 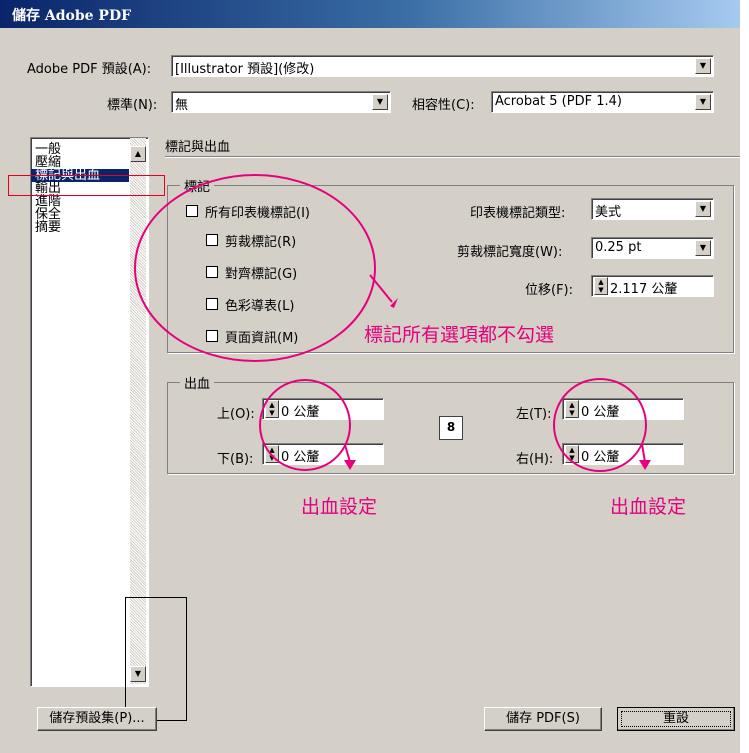 What do you see at coordinates (600, 425) in the screenshot?
I see `bleed-right-annotation-circle` at bounding box center [600, 425].